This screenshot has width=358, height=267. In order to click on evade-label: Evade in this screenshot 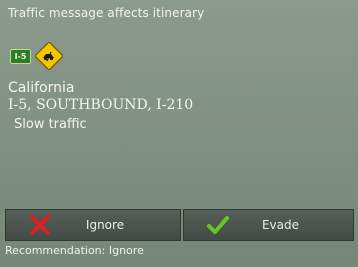, I will do `click(280, 225)`.